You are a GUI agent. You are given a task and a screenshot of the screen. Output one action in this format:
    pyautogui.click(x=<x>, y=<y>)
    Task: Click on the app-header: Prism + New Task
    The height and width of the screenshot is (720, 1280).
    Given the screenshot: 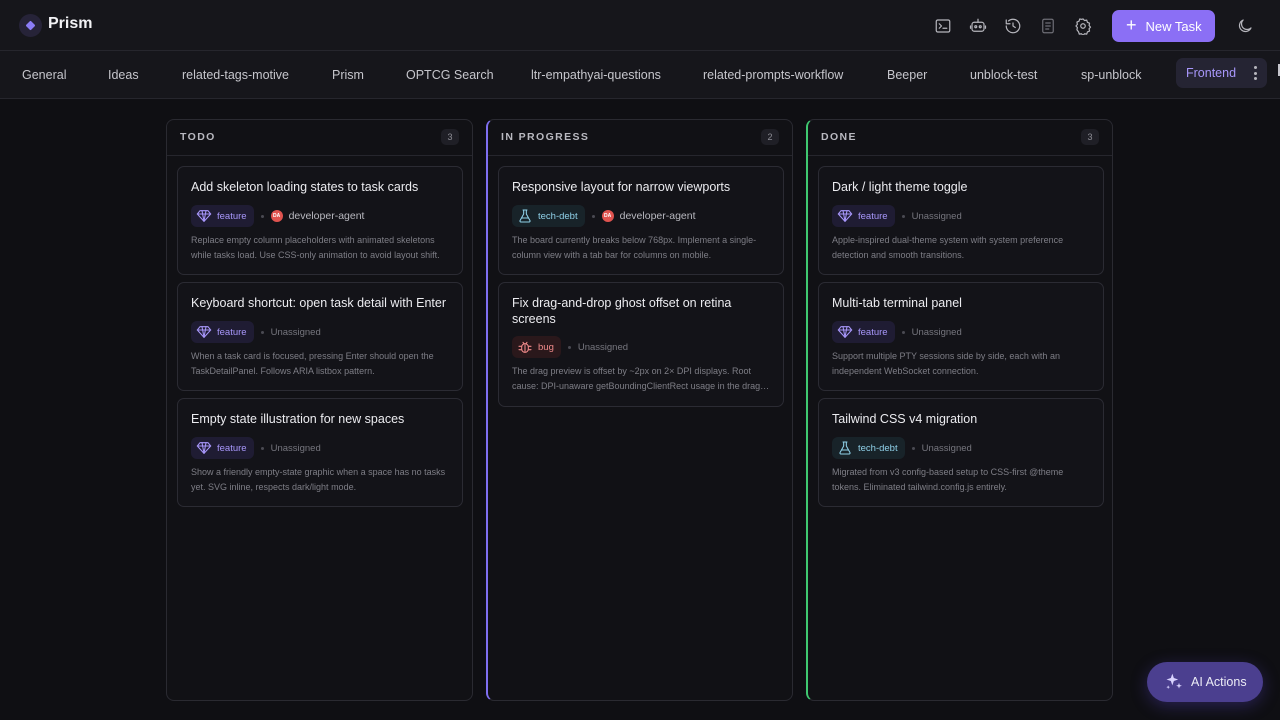 What is the action you would take?
    pyautogui.click(x=640, y=25)
    